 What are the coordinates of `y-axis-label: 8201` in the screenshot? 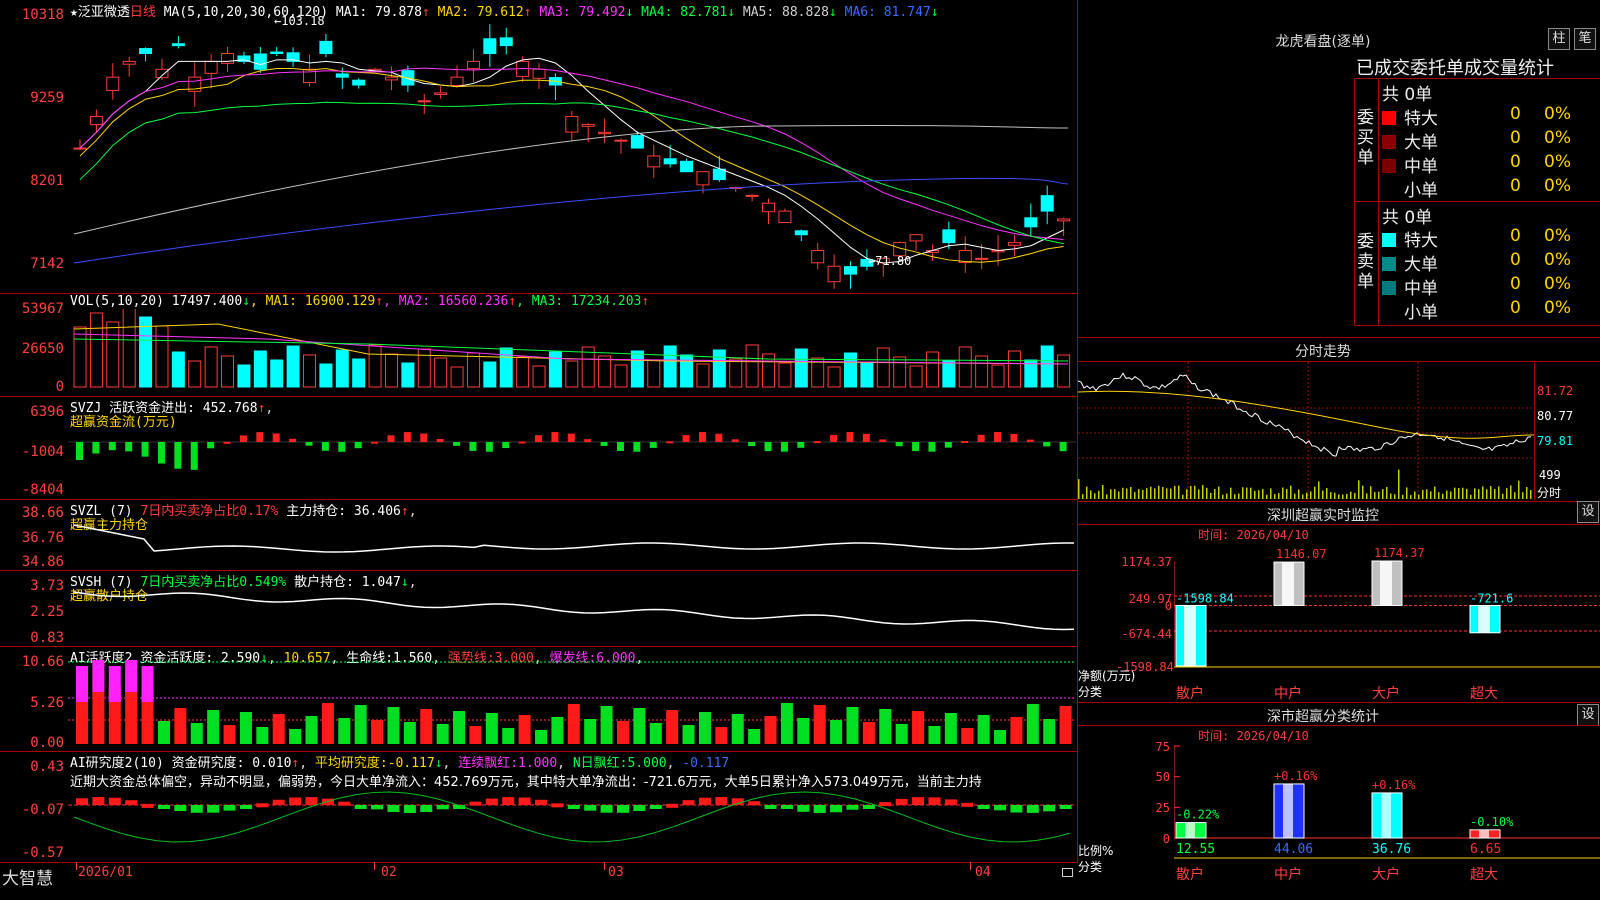 It's located at (47, 181).